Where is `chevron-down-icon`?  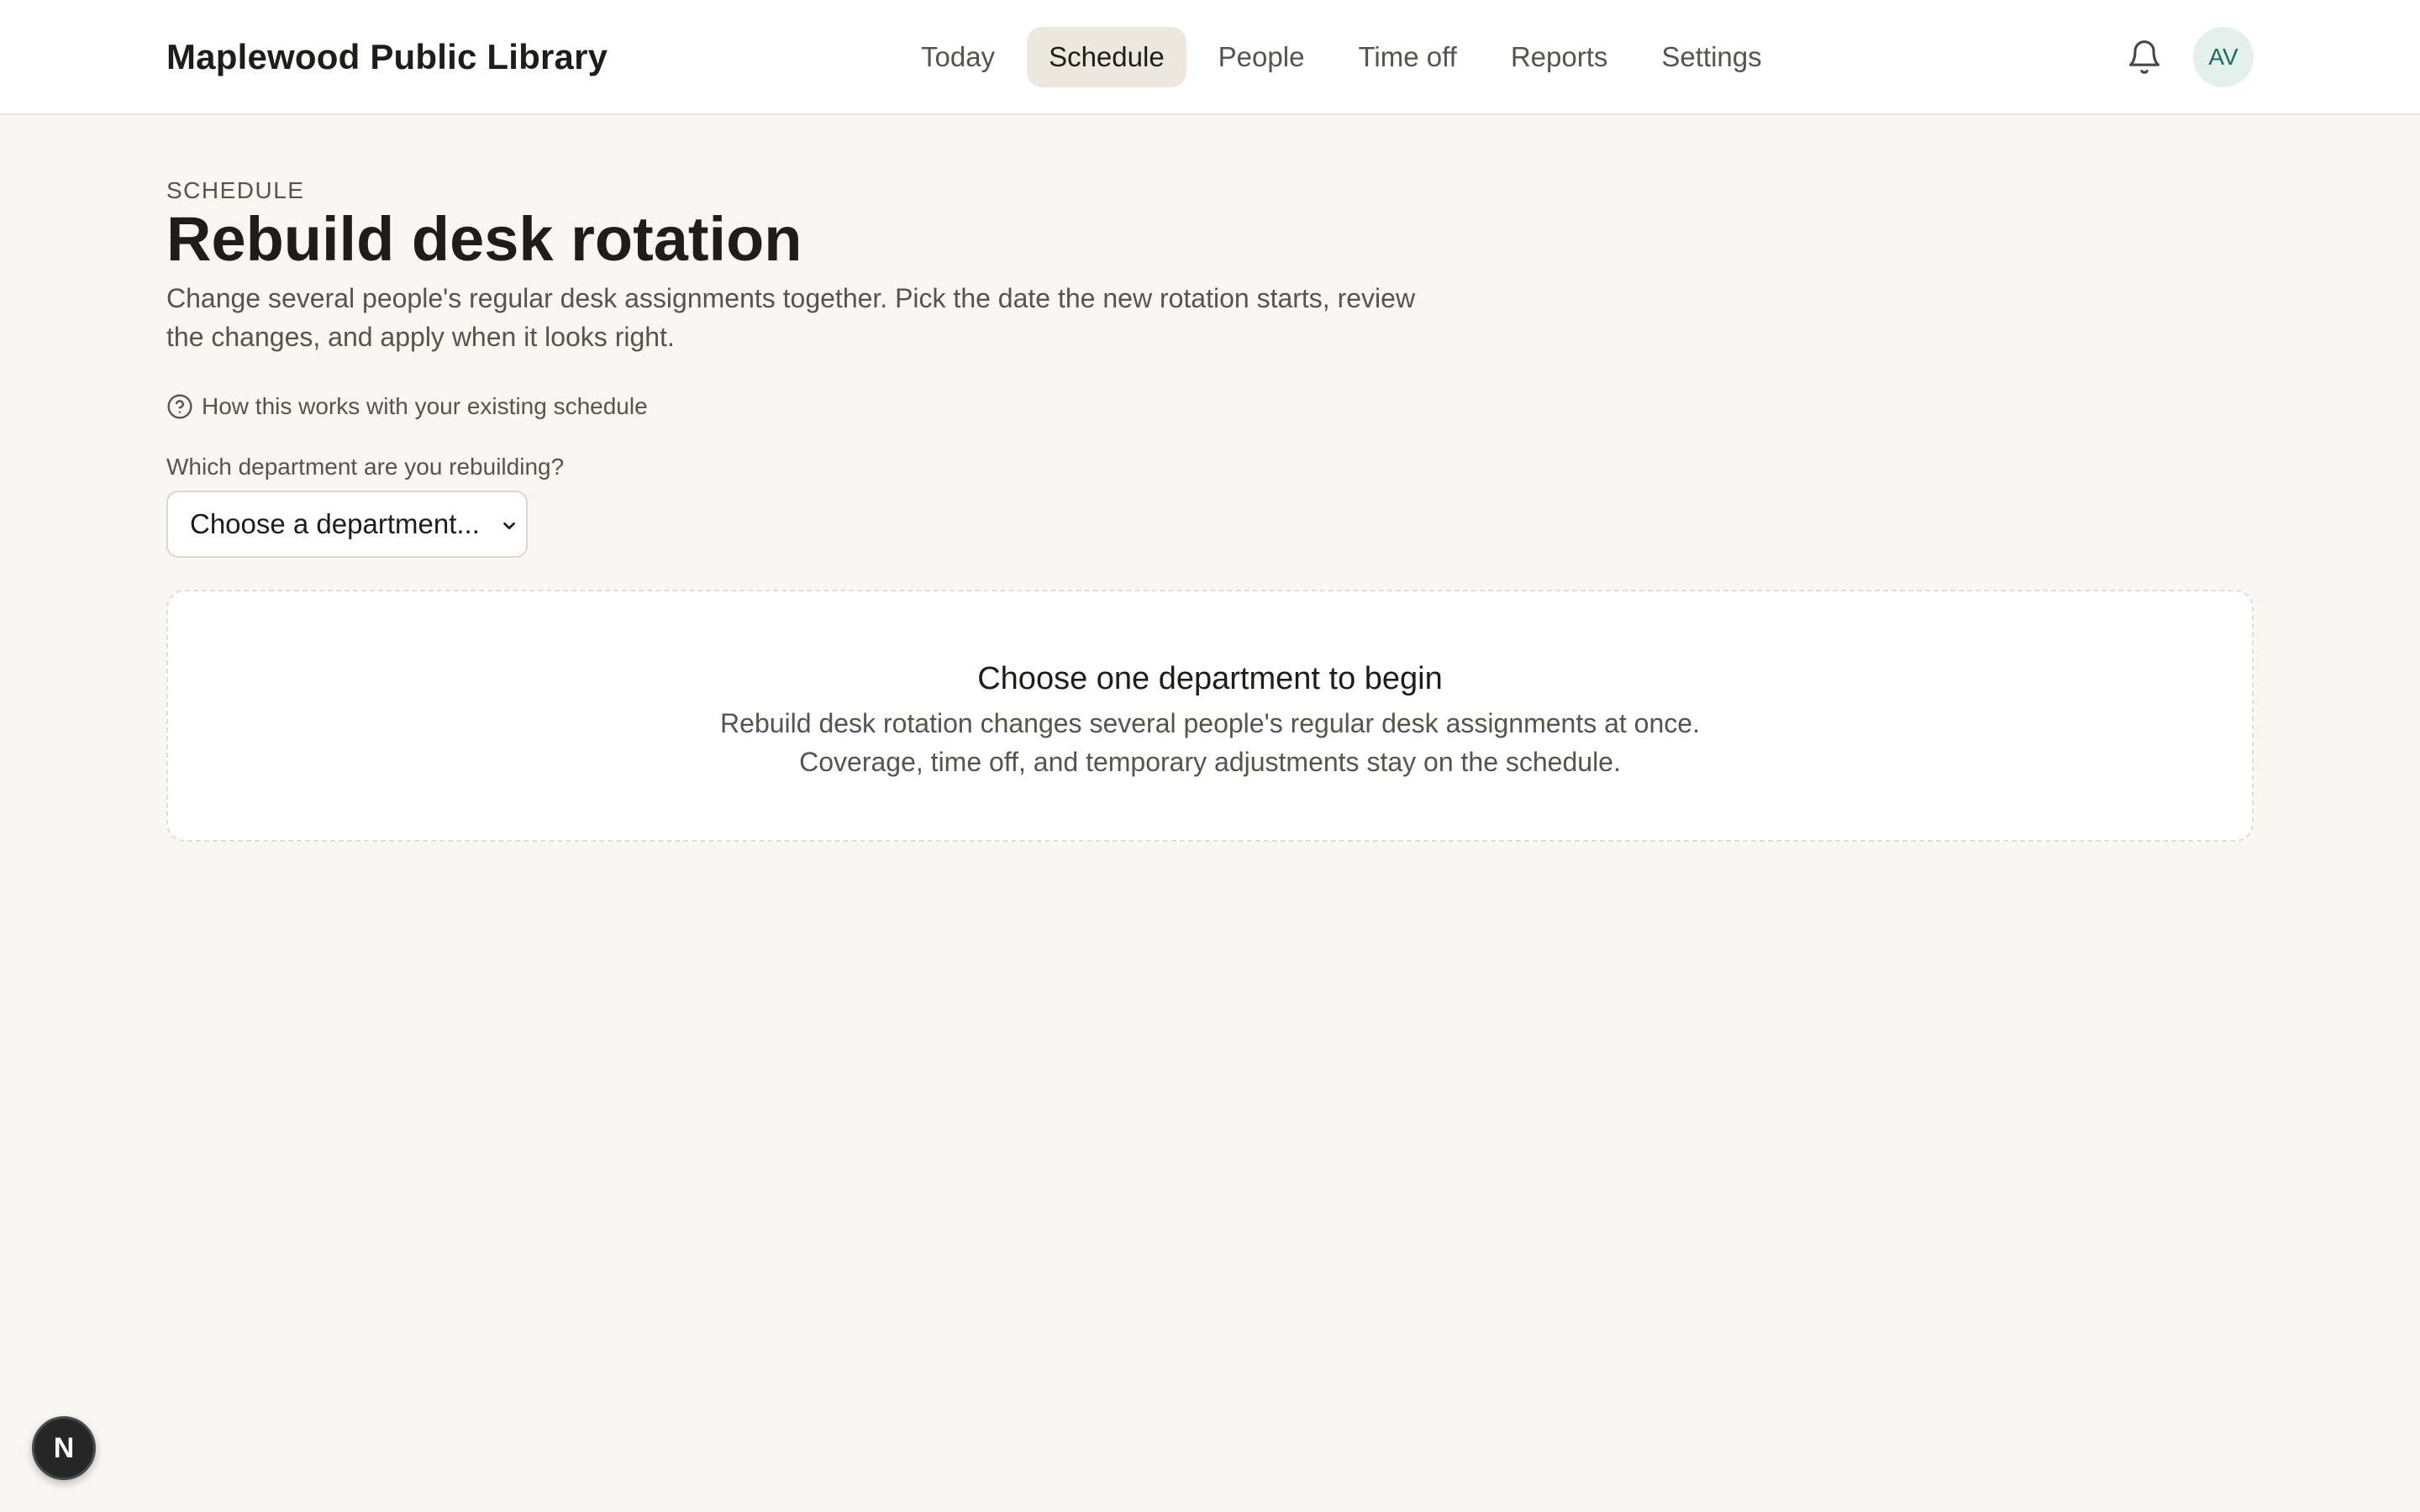
chevron-down-icon is located at coordinates (509, 526).